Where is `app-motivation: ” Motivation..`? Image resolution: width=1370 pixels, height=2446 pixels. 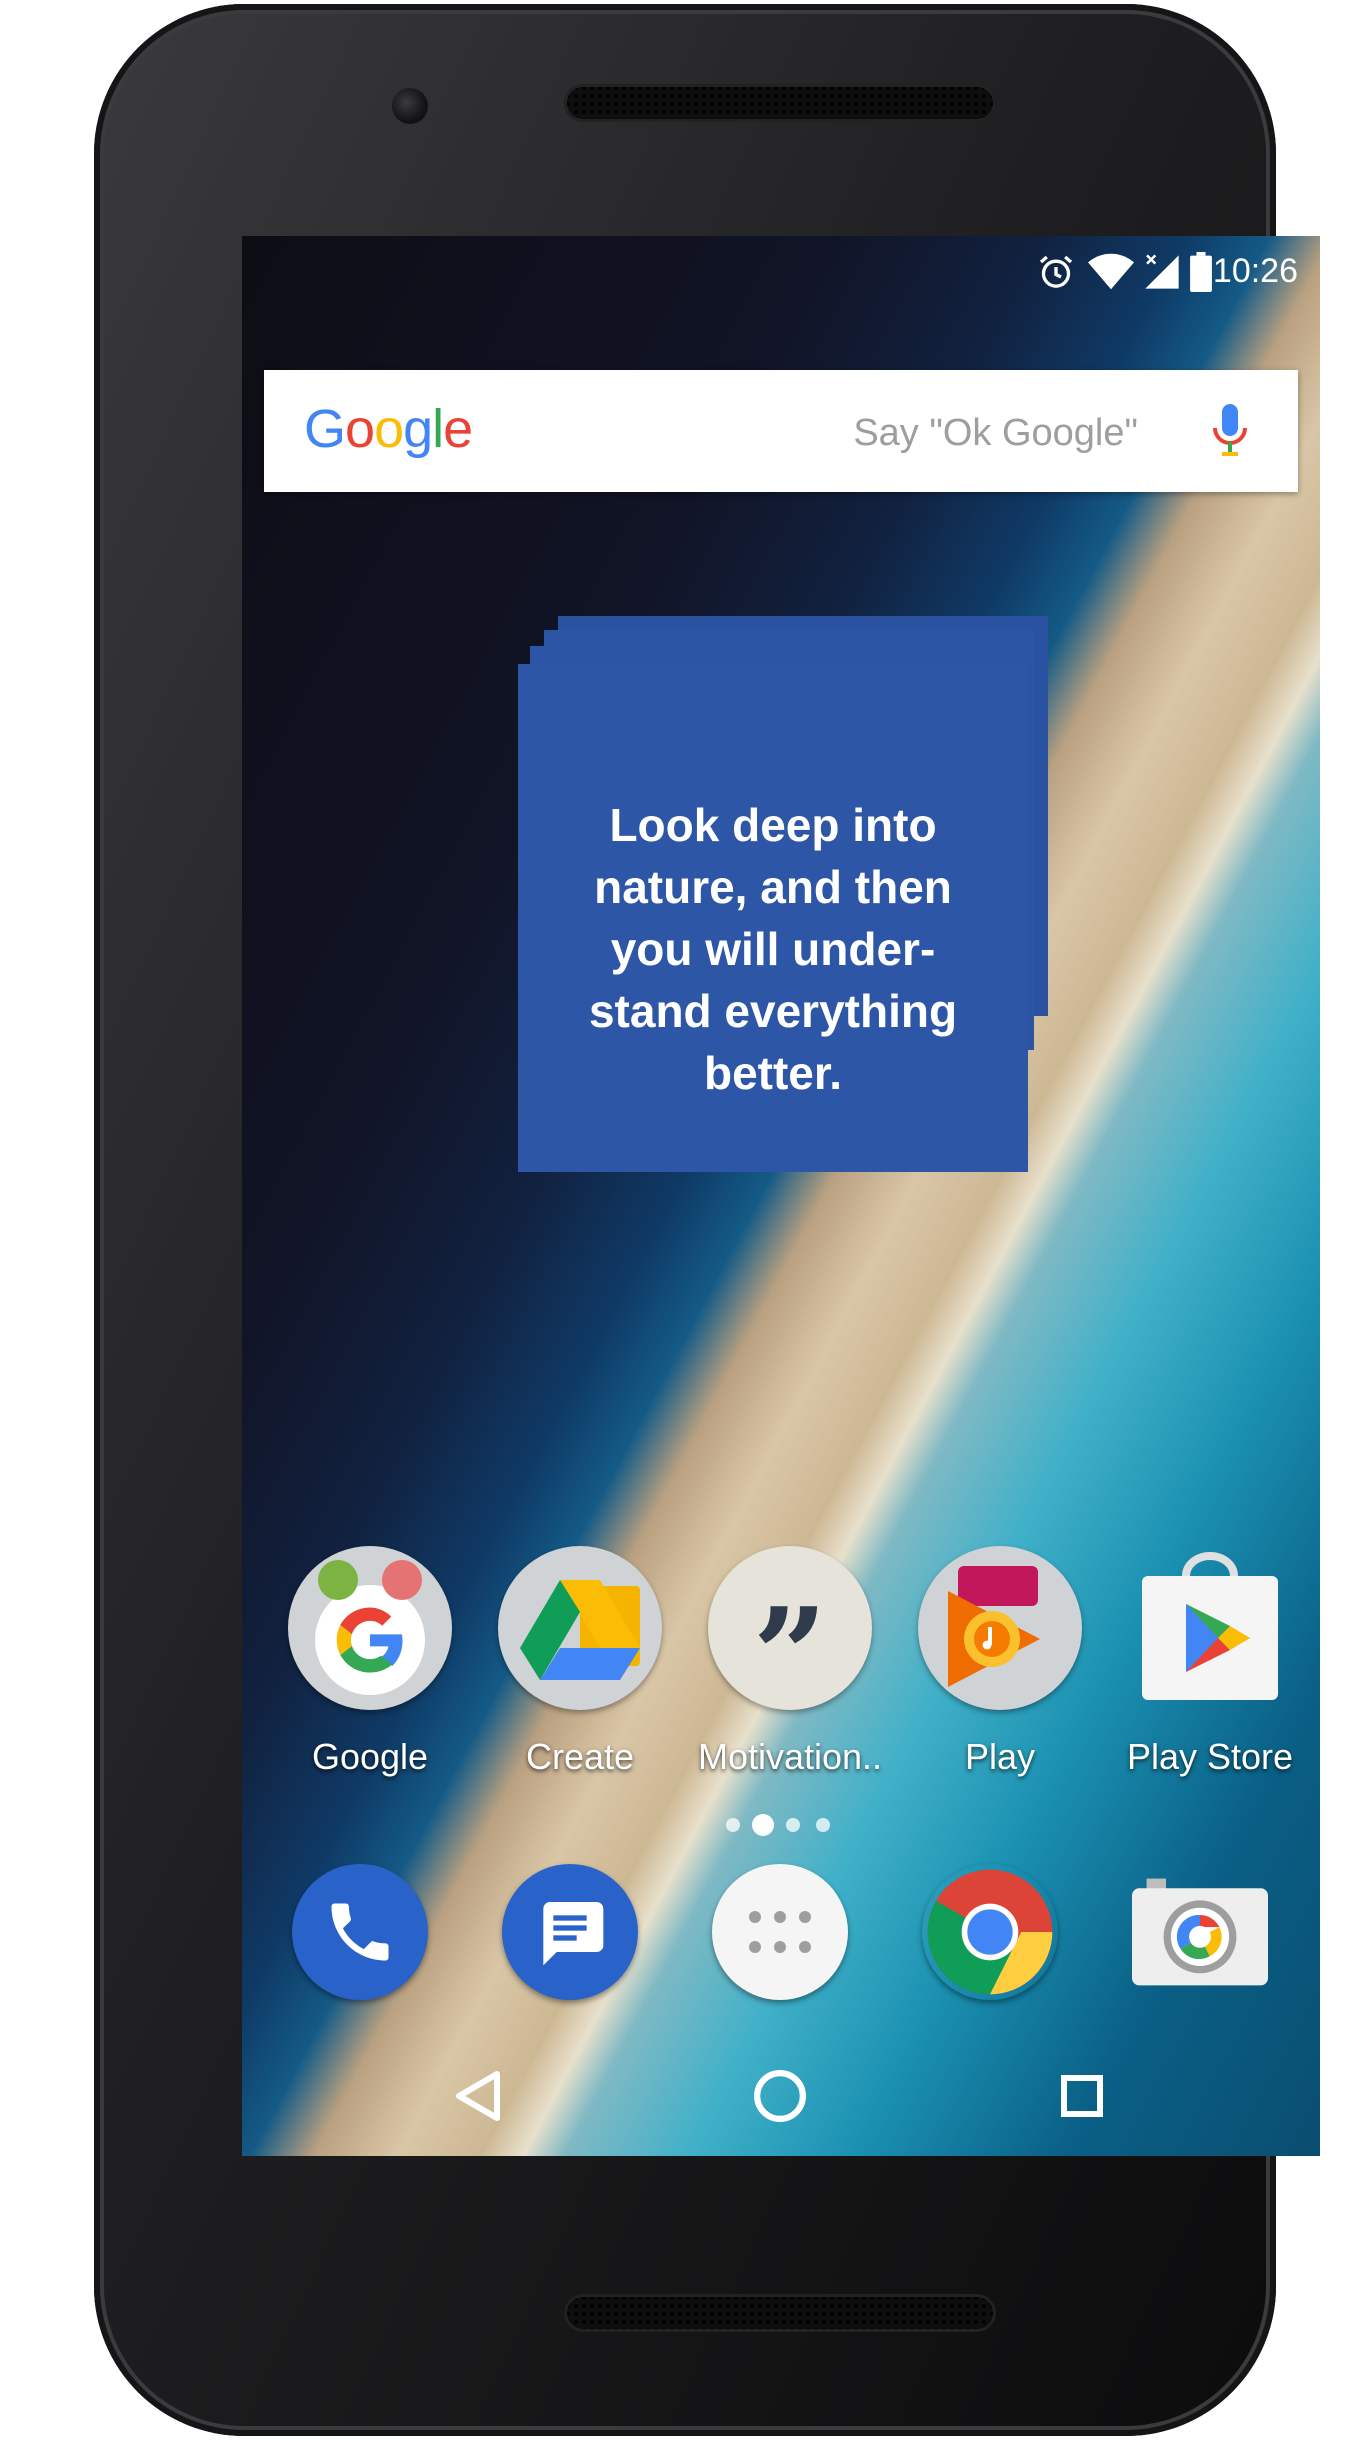 app-motivation: ” Motivation.. is located at coordinates (790, 1662).